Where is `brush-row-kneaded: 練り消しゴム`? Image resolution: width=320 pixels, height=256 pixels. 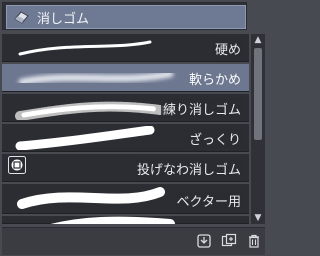
brush-row-kneaded: 練り消しゴム is located at coordinates (125, 108).